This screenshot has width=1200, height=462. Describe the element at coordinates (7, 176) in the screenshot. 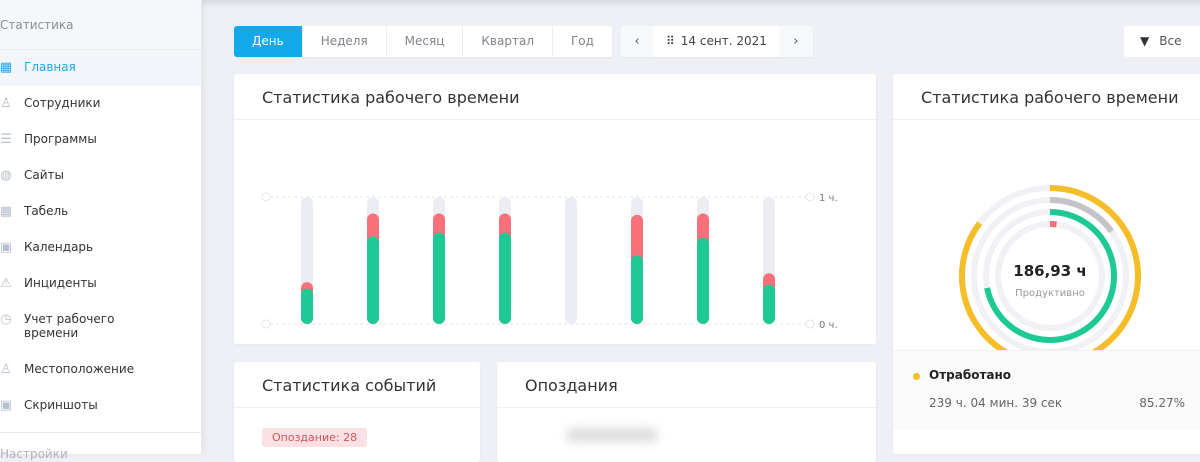

I see `globe-icon: ◍` at that location.